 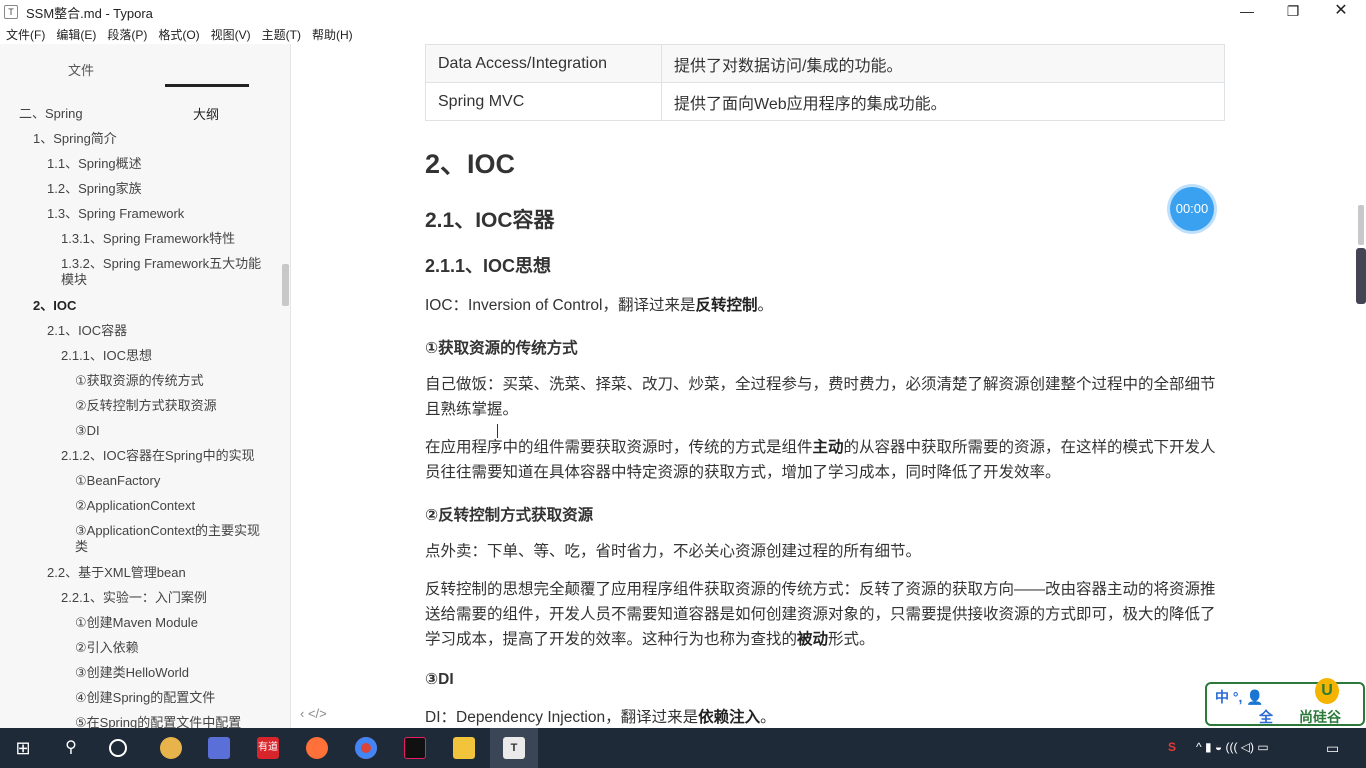 What do you see at coordinates (25, 34) in the screenshot?
I see `menu-file: 文件(F)` at bounding box center [25, 34].